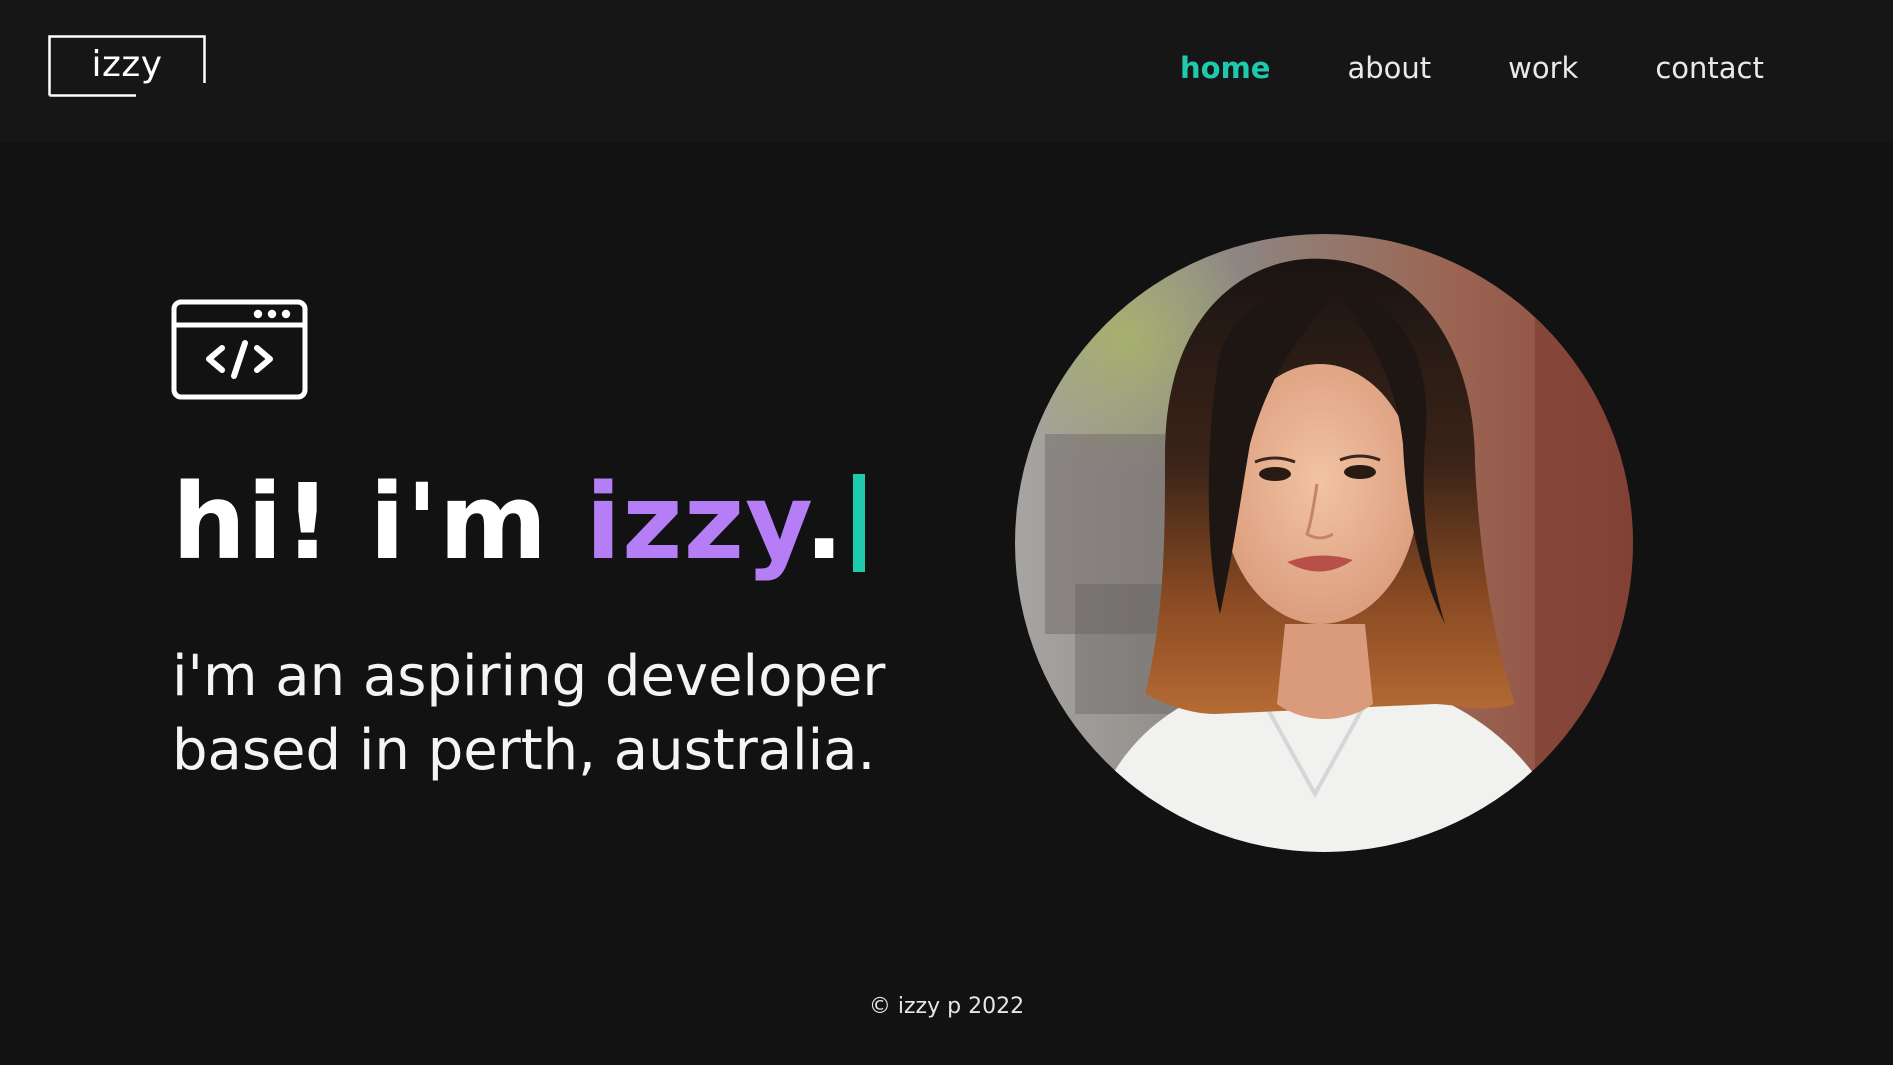 Image resolution: width=1893 pixels, height=1065 pixels. I want to click on main-nav: home about work contact, so click(1472, 68).